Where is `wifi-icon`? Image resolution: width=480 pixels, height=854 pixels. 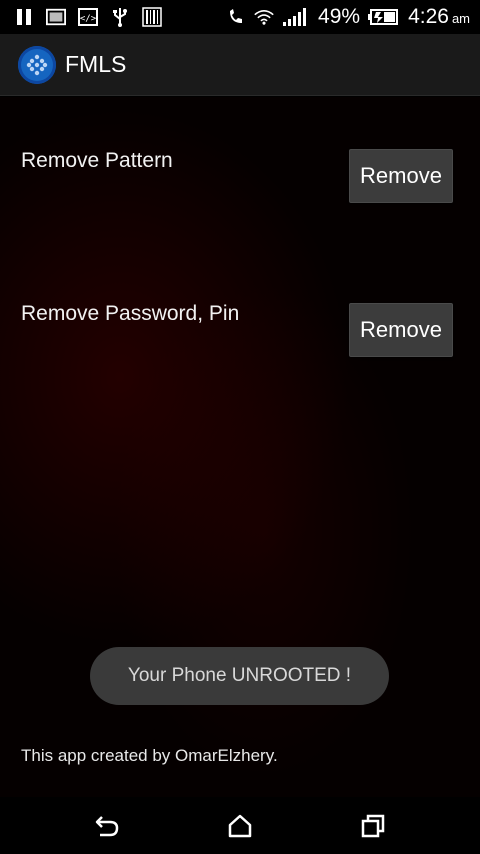
wifi-icon is located at coordinates (264, 17).